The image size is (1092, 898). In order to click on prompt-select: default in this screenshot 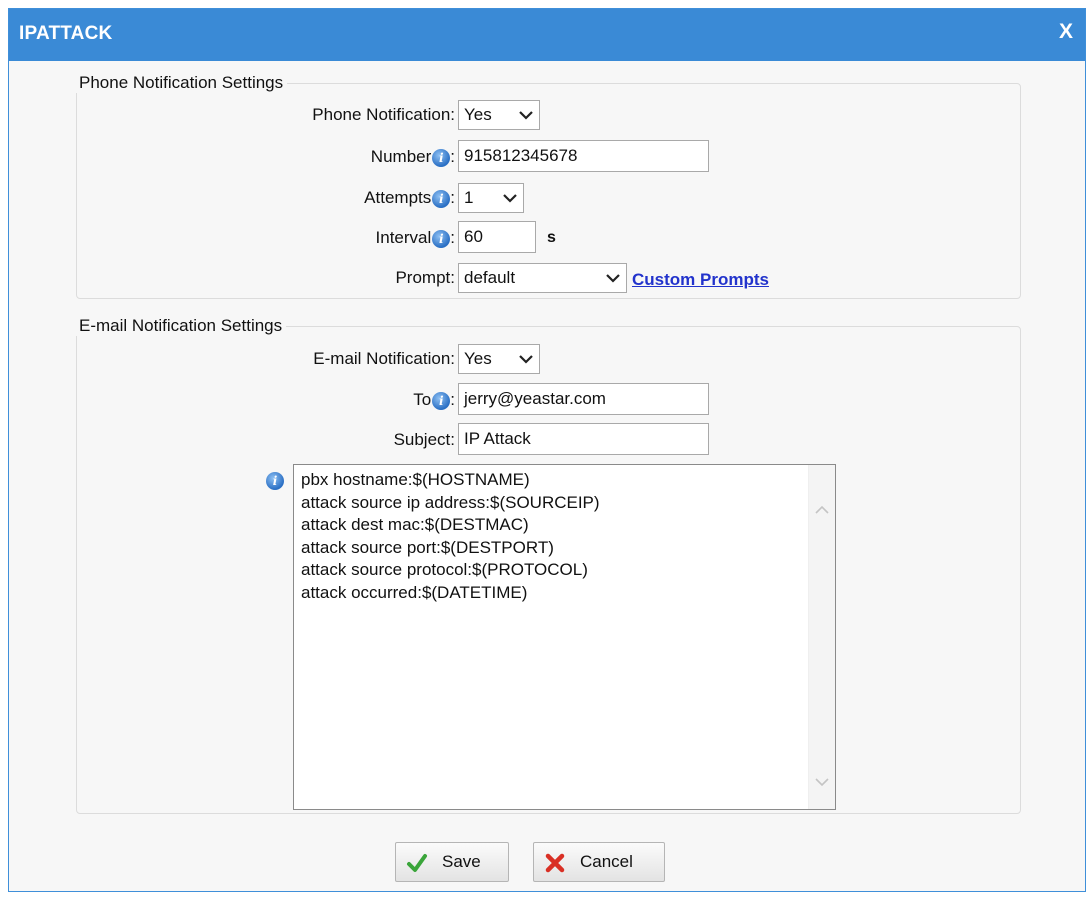, I will do `click(542, 278)`.